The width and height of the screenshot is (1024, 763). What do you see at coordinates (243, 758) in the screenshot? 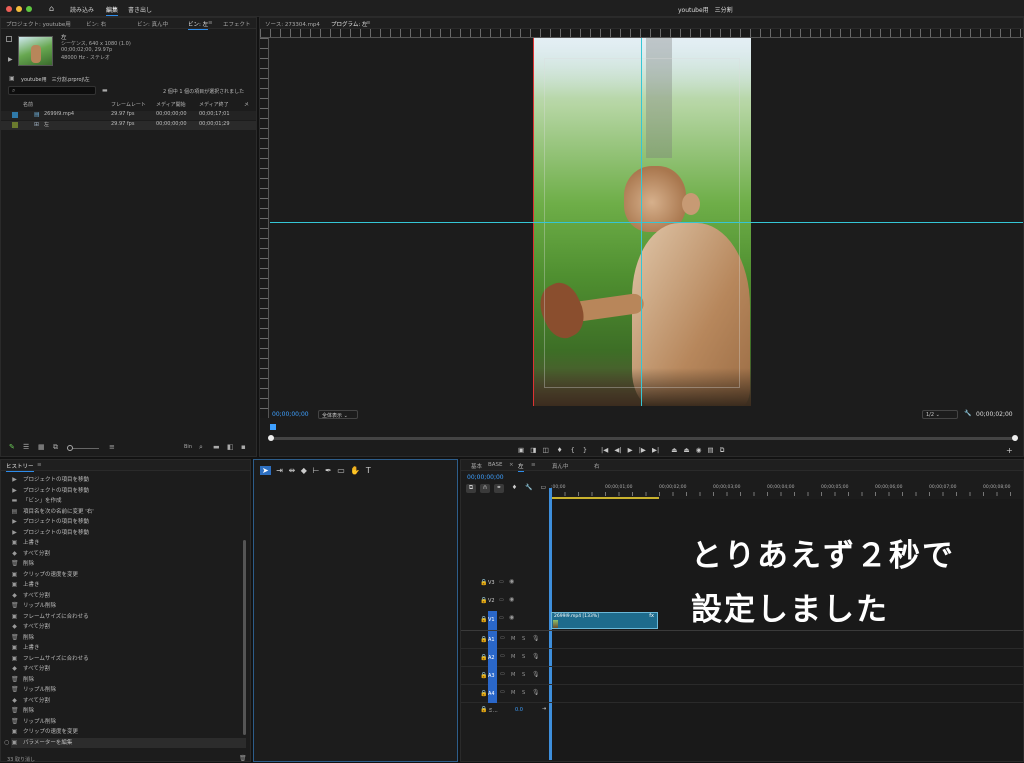
I see `delete-history-icon: 🗑` at bounding box center [243, 758].